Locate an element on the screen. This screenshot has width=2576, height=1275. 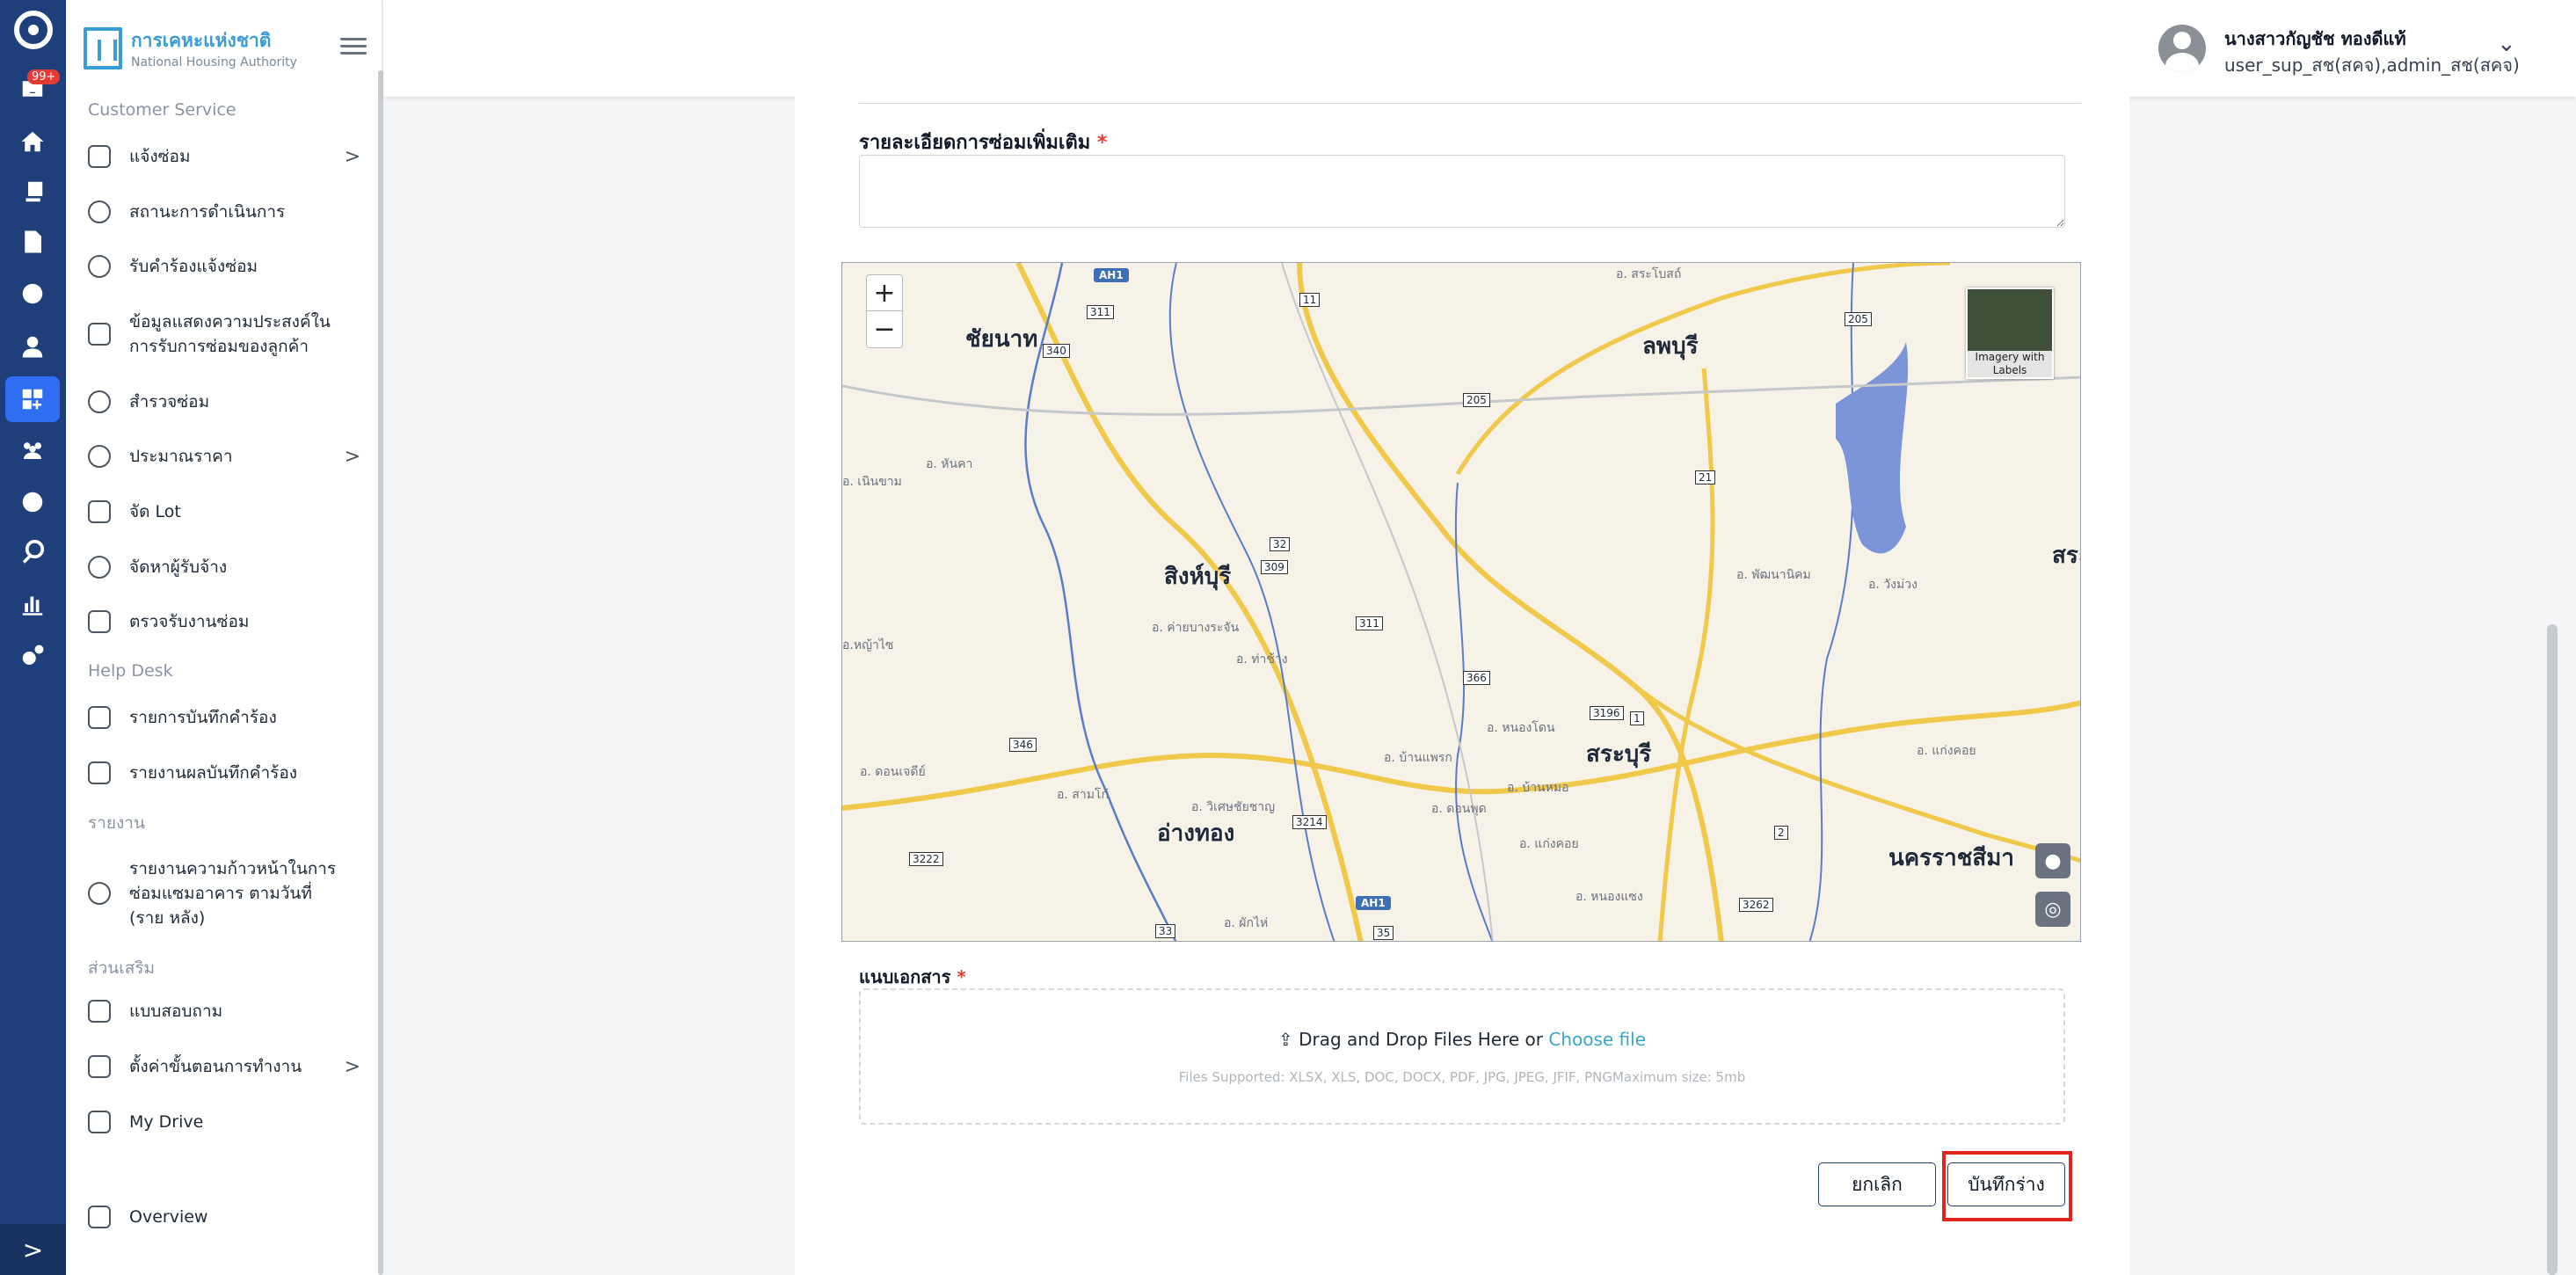
map-place-lopburi: ลพบุรี is located at coordinates (1670, 346).